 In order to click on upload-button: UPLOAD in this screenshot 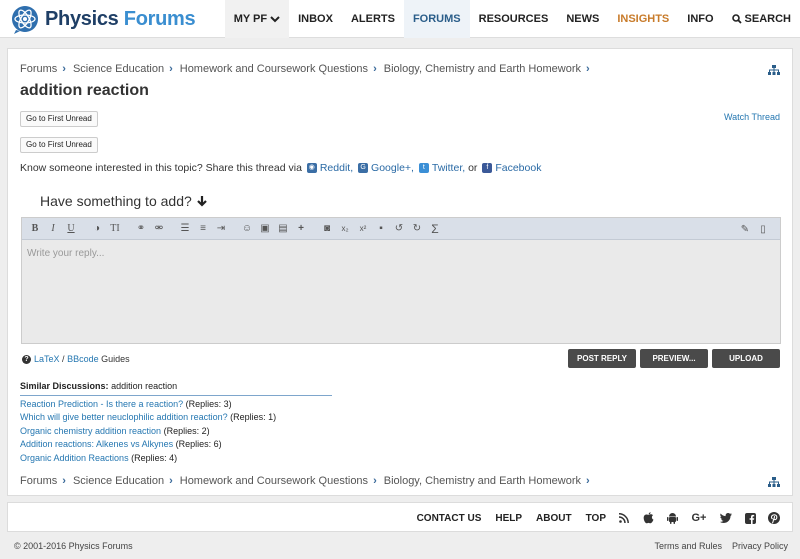, I will do `click(746, 358)`.